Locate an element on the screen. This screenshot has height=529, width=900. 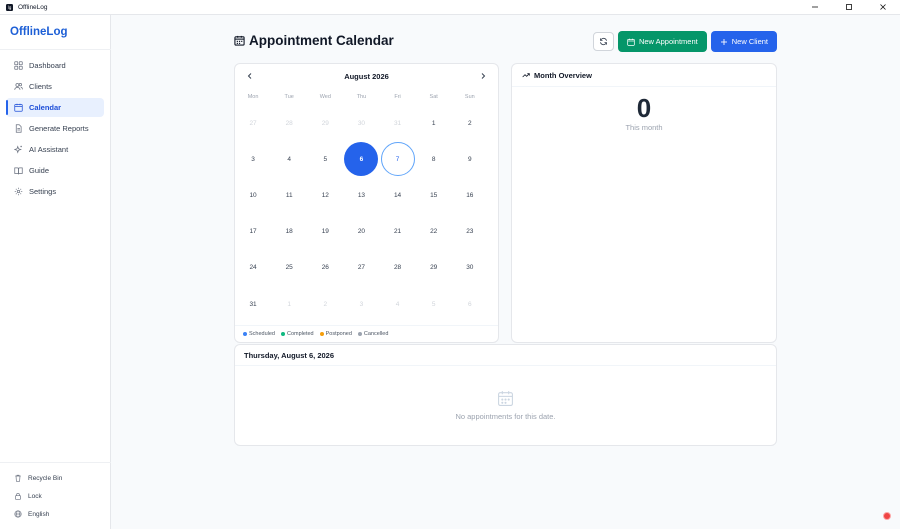
new-client-button: New Client is located at coordinates (743, 41).